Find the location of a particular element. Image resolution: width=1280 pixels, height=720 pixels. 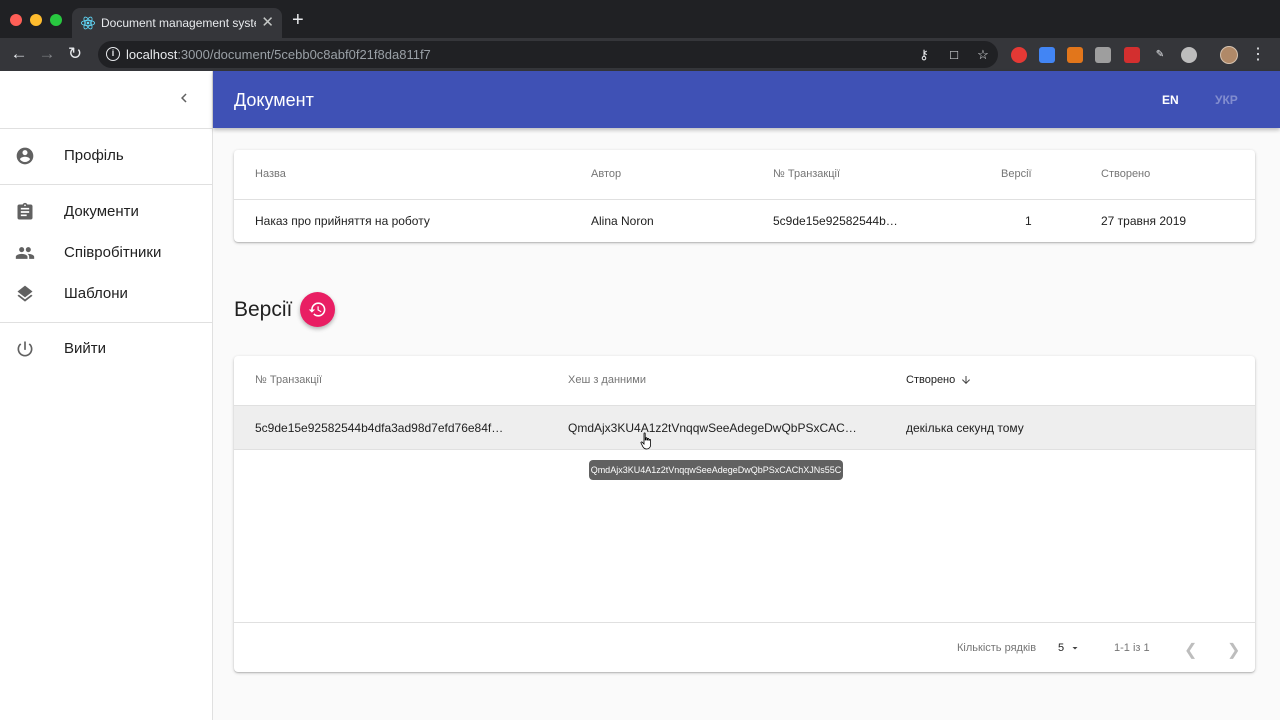

sidebar-item-employees: Співробітники is located at coordinates (106, 253).